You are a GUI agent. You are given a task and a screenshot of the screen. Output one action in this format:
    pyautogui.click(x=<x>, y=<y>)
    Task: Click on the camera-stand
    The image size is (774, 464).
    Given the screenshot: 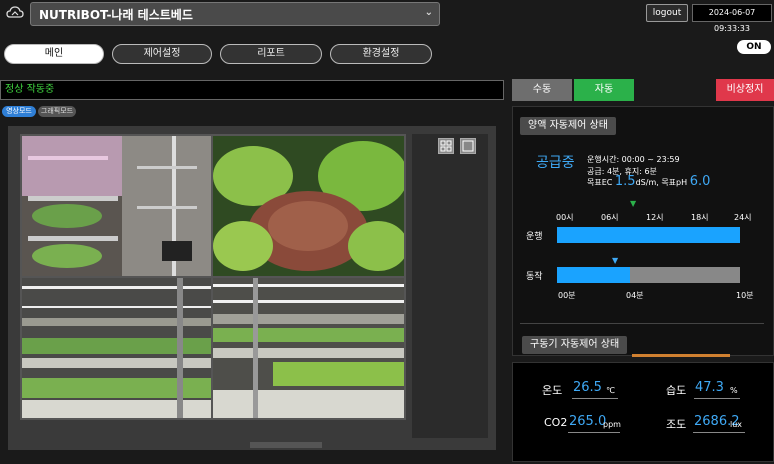 What is the action you would take?
    pyautogui.click(x=286, y=445)
    